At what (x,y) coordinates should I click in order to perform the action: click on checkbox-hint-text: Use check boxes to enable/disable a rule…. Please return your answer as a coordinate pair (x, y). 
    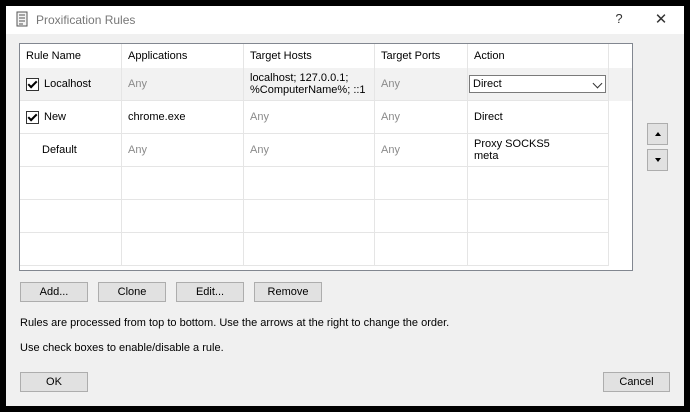
    Looking at the image, I should click on (122, 348).